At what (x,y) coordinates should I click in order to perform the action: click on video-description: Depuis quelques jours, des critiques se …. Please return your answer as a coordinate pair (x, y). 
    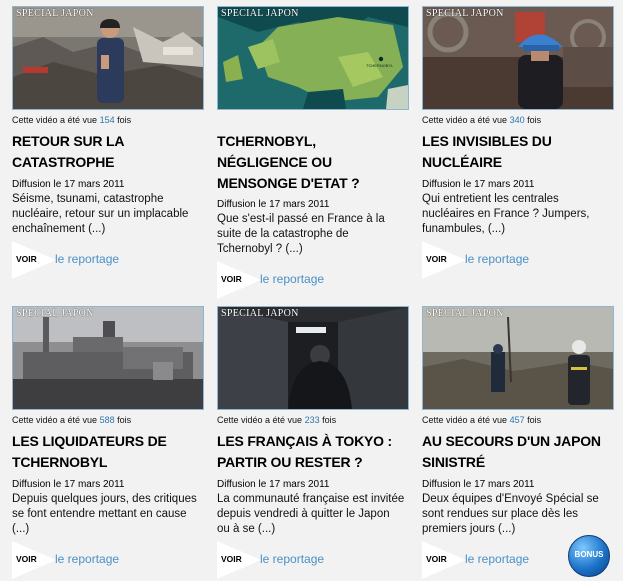
    Looking at the image, I should click on (104, 514).